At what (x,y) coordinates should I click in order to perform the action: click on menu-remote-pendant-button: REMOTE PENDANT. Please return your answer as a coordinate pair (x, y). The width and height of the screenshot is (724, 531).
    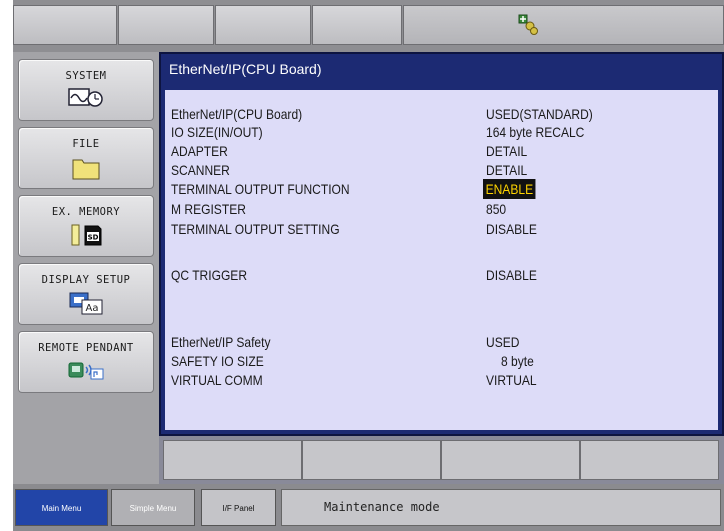
    Looking at the image, I should click on (86, 362).